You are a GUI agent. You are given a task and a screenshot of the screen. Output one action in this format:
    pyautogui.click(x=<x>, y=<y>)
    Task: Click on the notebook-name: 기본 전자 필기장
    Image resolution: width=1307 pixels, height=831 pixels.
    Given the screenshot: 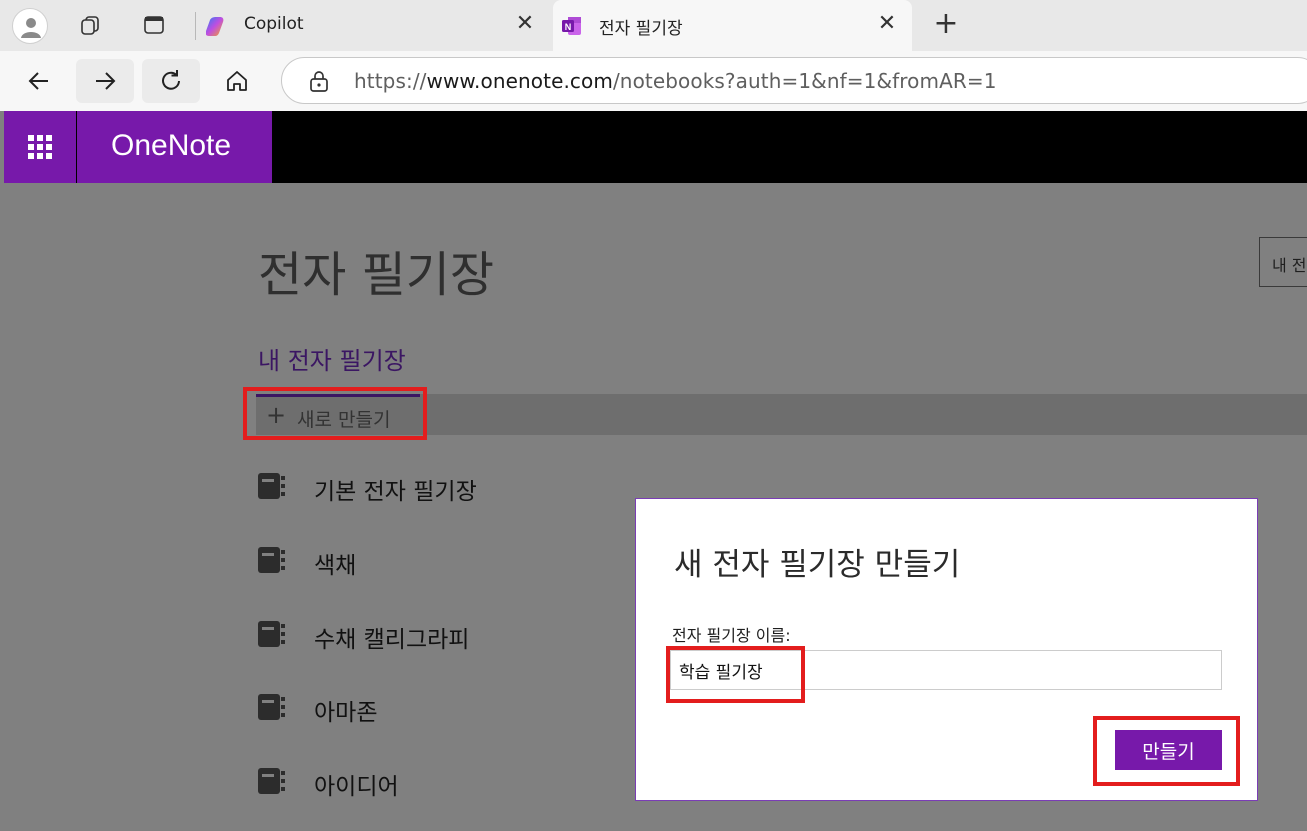 What is the action you would take?
    pyautogui.click(x=395, y=492)
    